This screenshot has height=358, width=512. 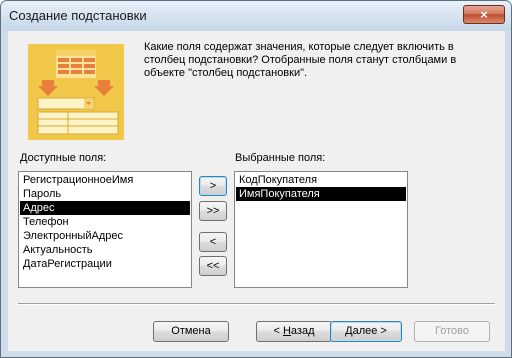 What do you see at coordinates (213, 242) in the screenshot?
I see `remove-field-button: <` at bounding box center [213, 242].